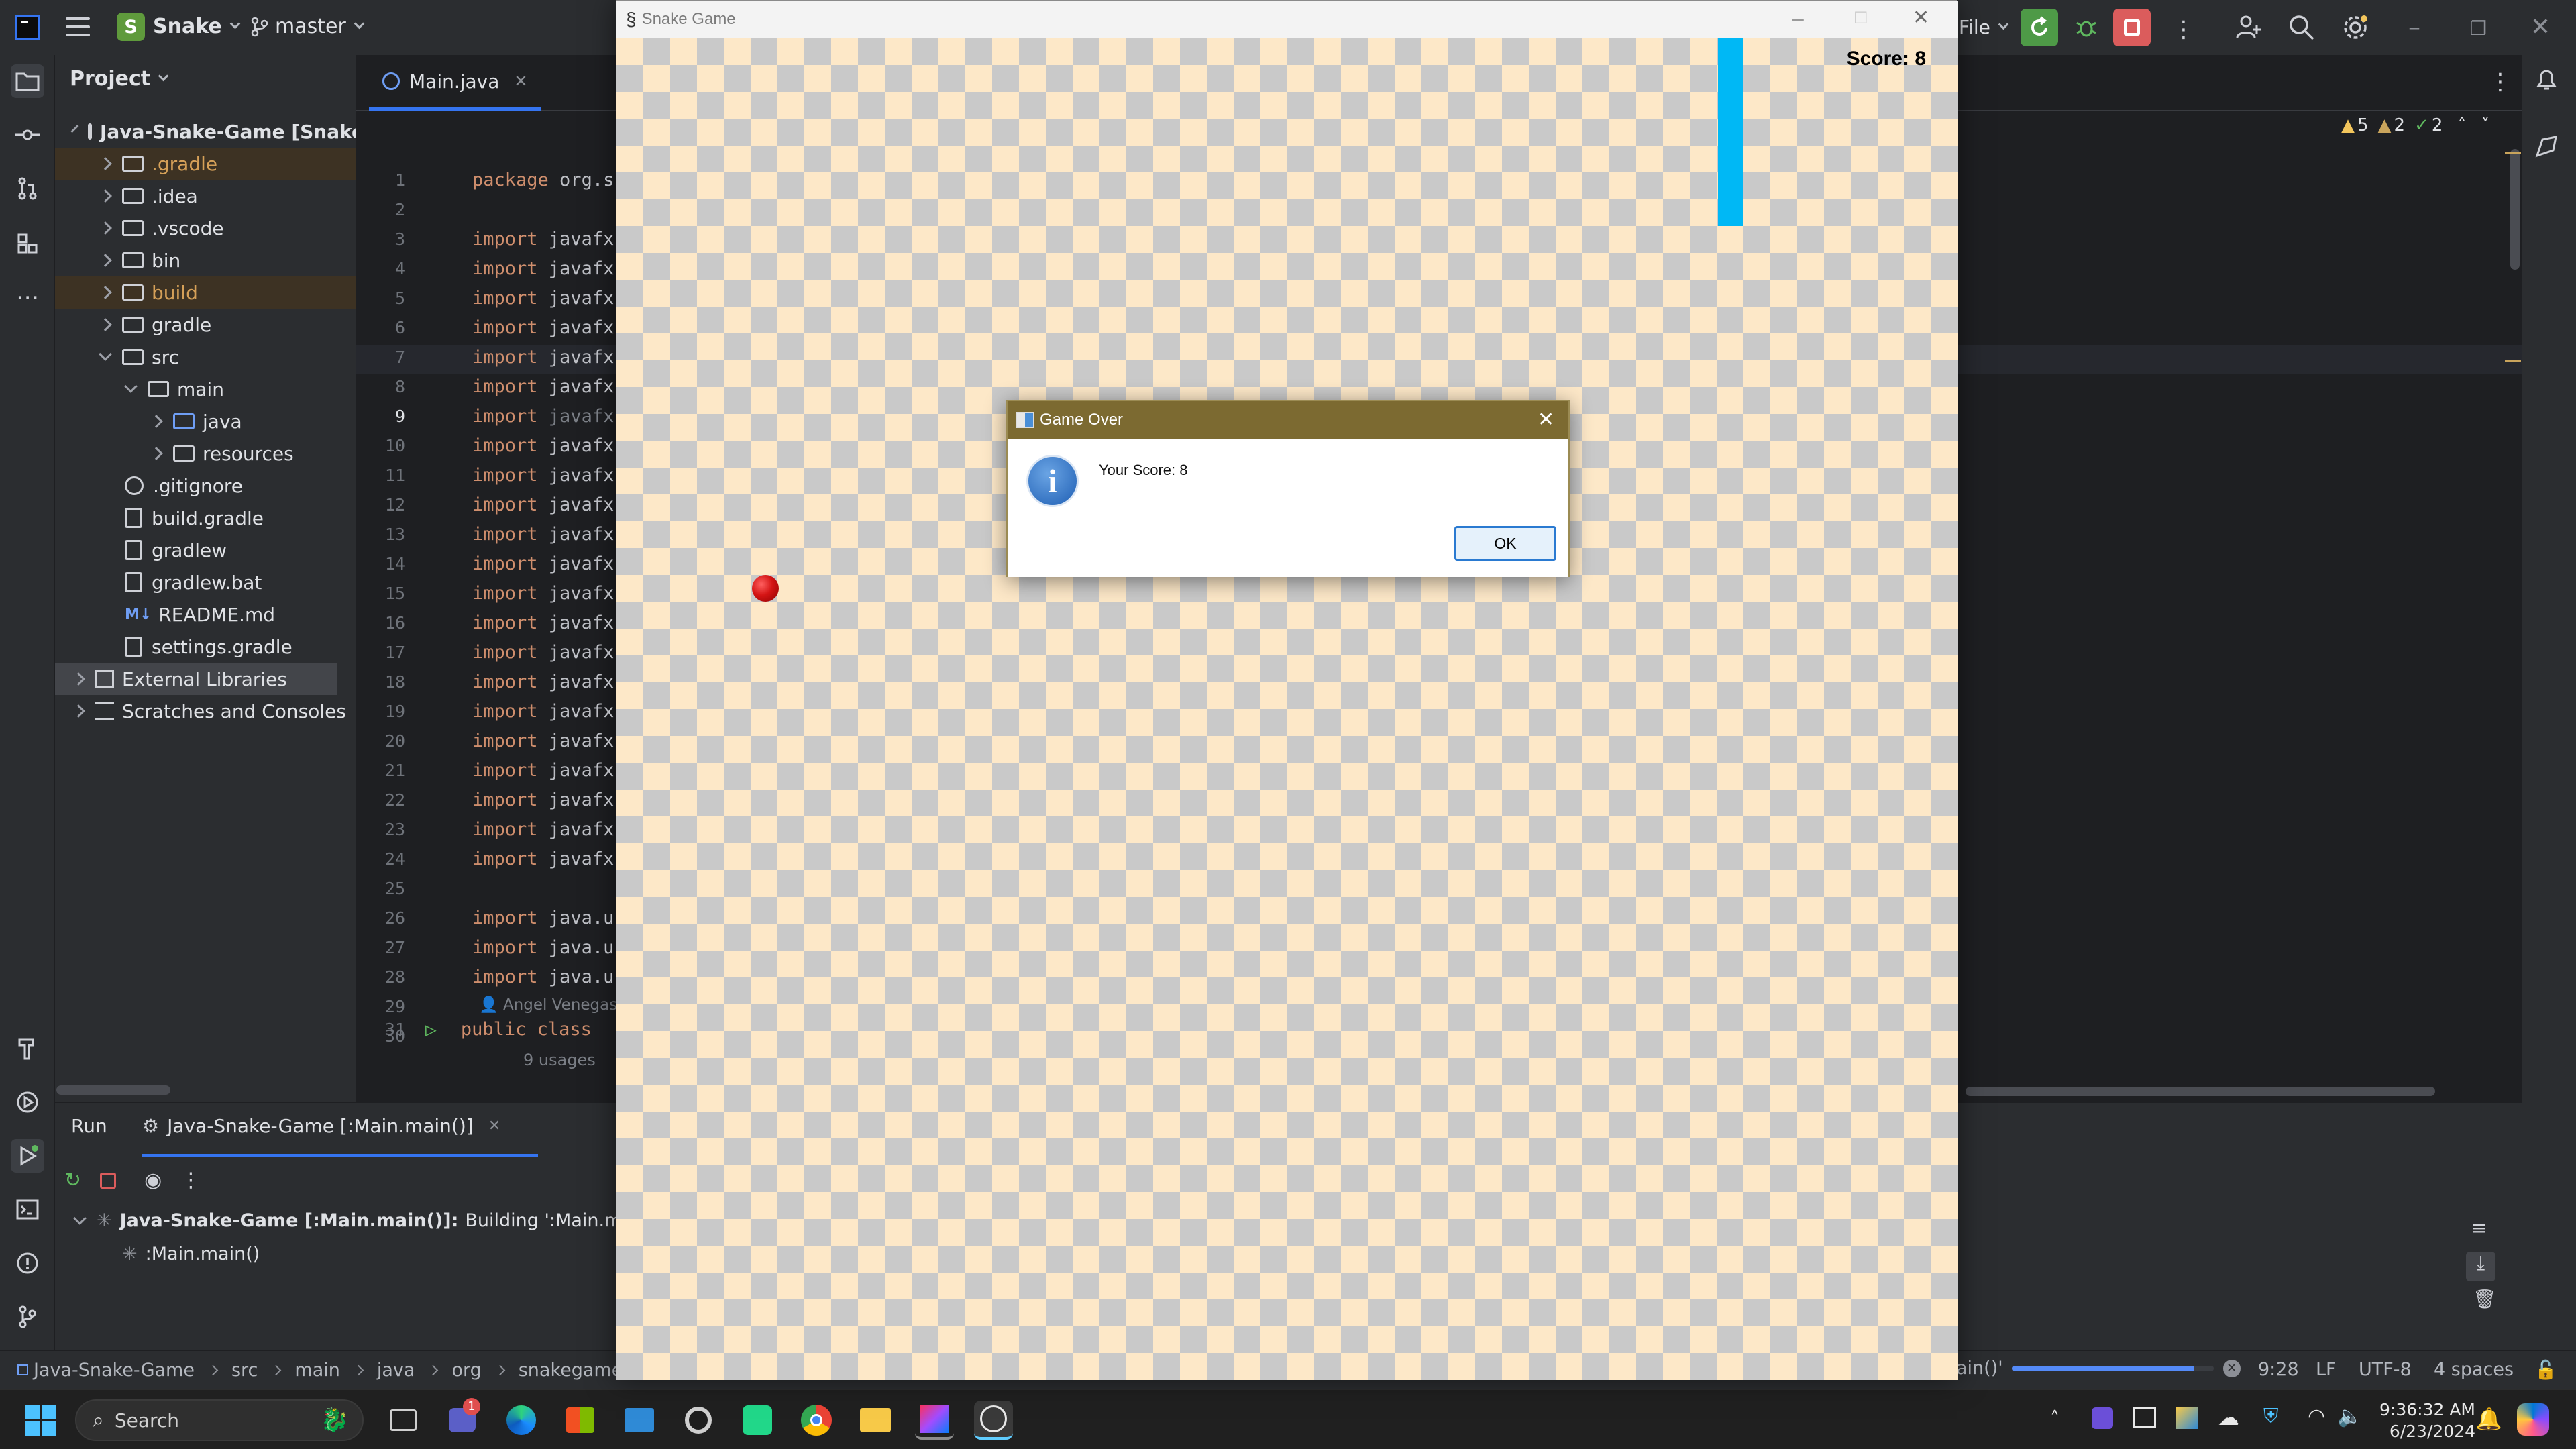 Image resolution: width=2576 pixels, height=1449 pixels. Describe the element at coordinates (2545, 1370) in the screenshot. I see `lock-icon: 🔓` at that location.